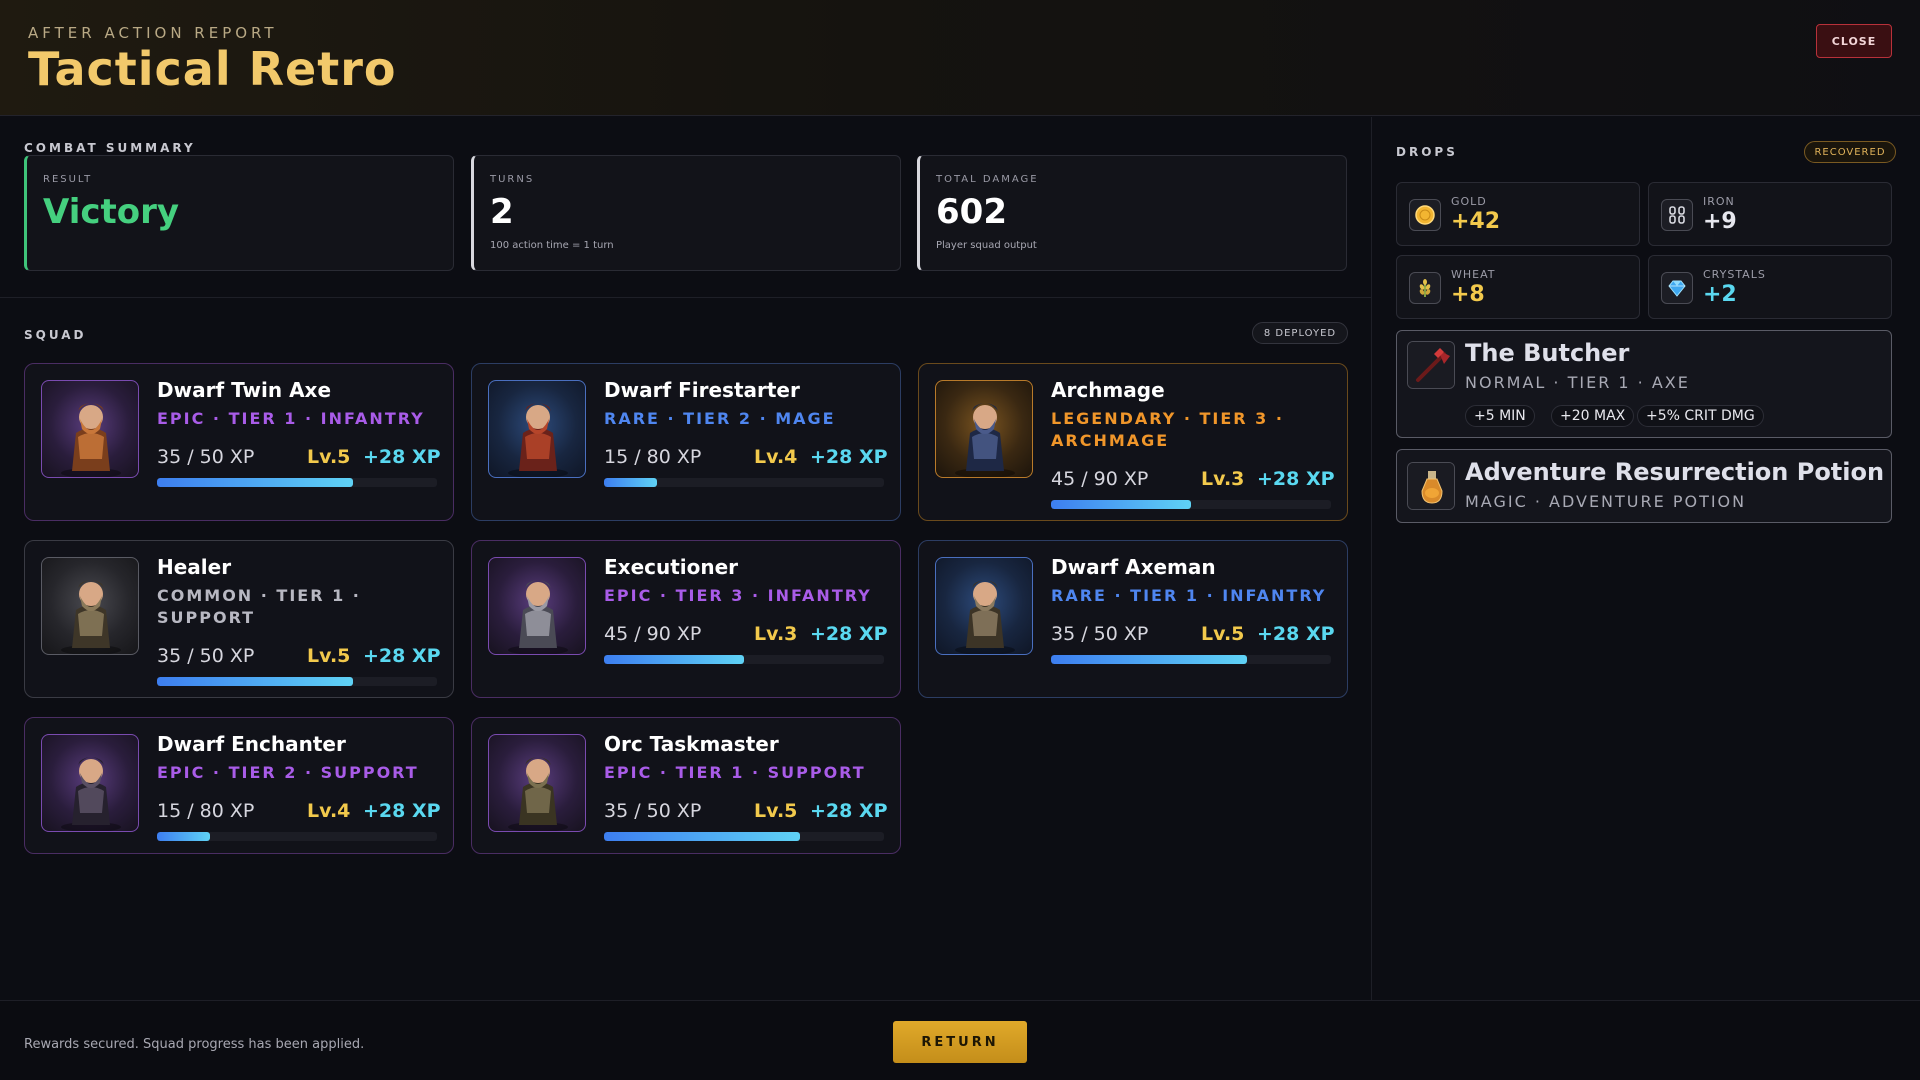  I want to click on turns-card: TURNS 2 100 action time = 1 turn, so click(686, 213).